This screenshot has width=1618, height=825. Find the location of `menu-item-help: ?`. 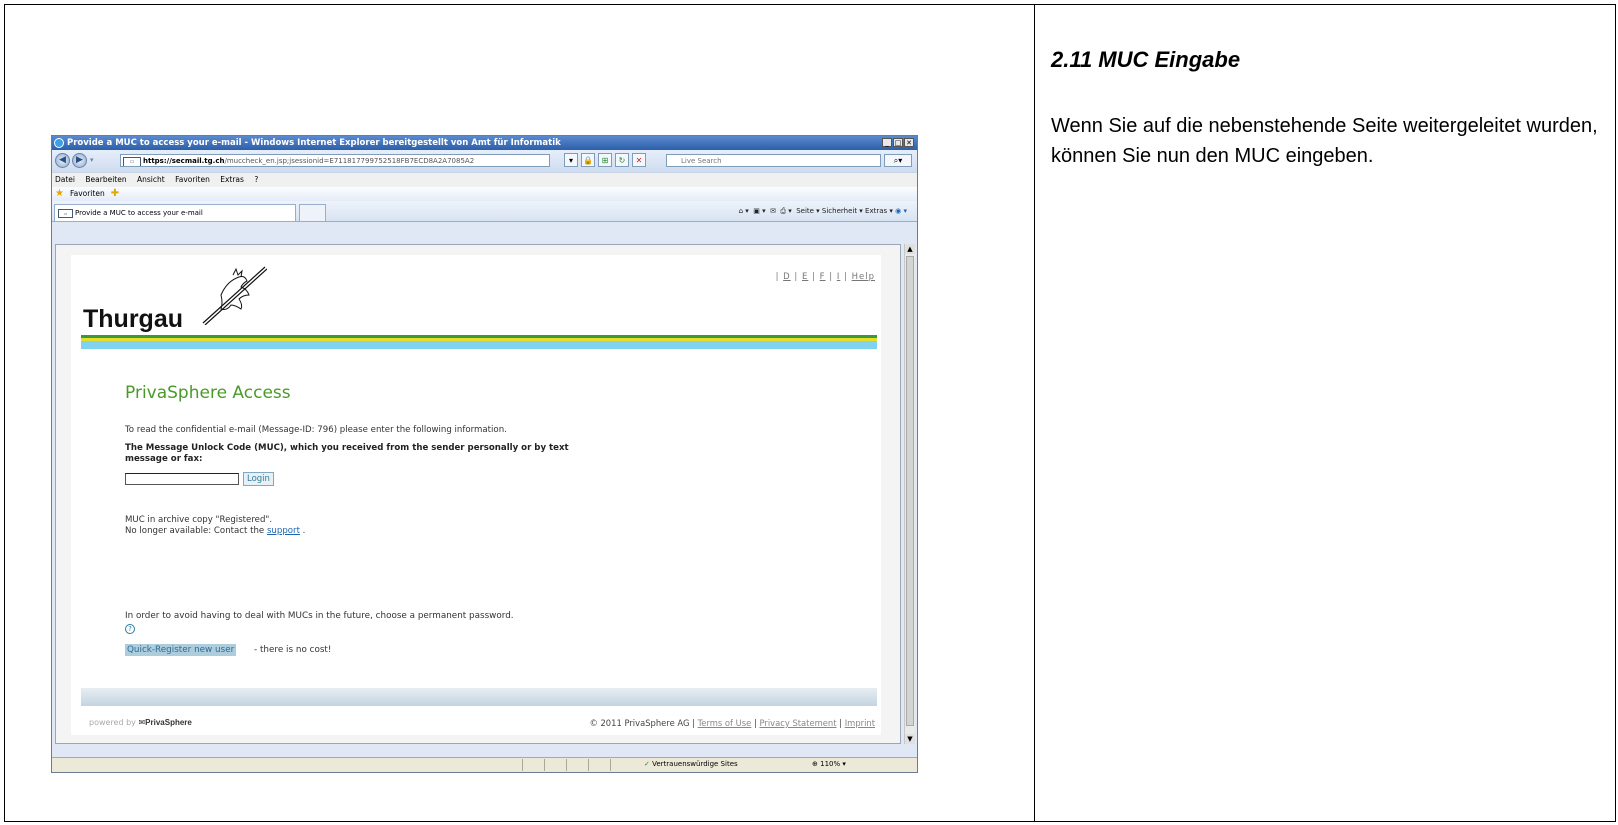

menu-item-help: ? is located at coordinates (256, 179).